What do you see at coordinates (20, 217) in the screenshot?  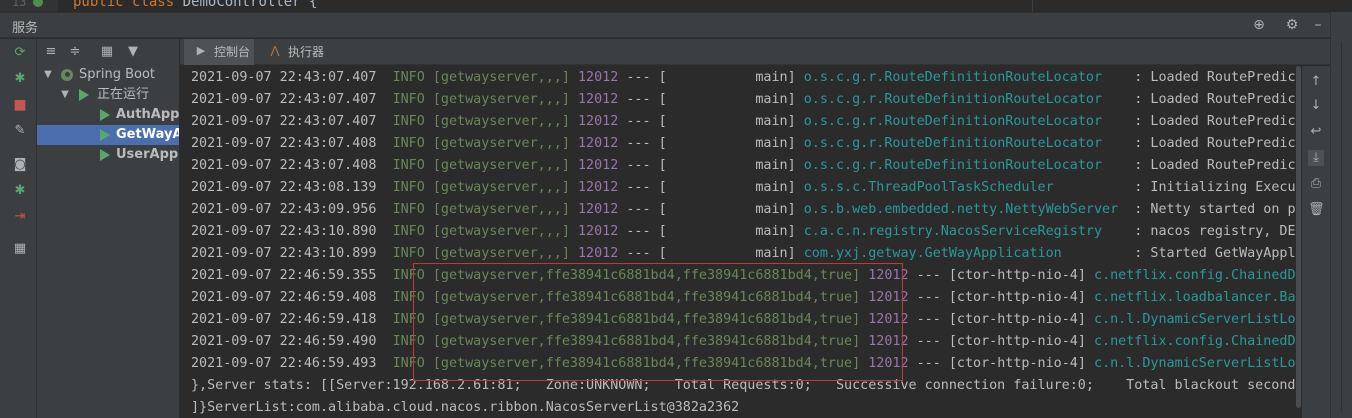 I see `login-icon: ⇥` at bounding box center [20, 217].